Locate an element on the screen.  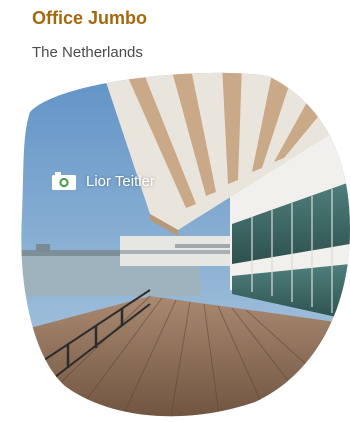
project-title: Office Jumbo is located at coordinates (89, 18).